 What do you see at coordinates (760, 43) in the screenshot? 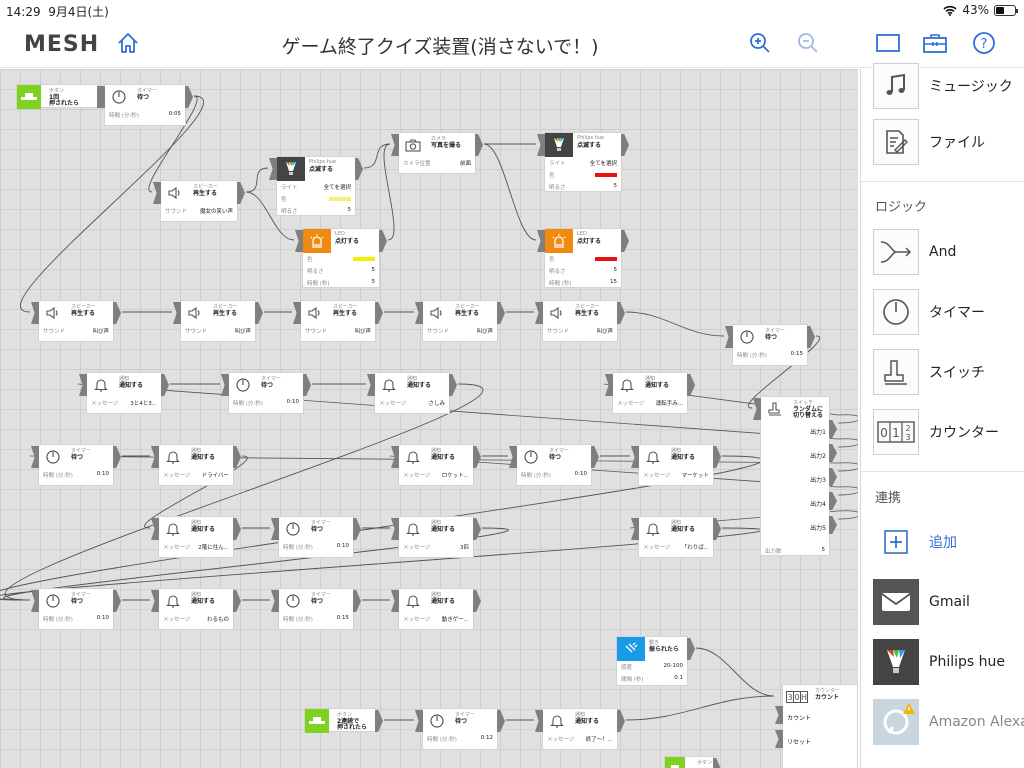
I see `zoom-in-icon` at bounding box center [760, 43].